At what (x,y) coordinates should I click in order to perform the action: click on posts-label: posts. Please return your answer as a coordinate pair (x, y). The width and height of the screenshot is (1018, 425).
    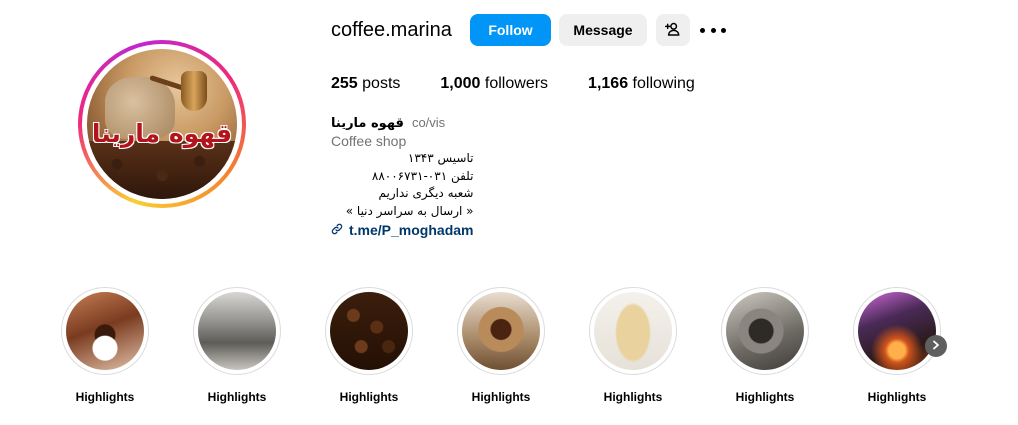
    Looking at the image, I should click on (381, 83).